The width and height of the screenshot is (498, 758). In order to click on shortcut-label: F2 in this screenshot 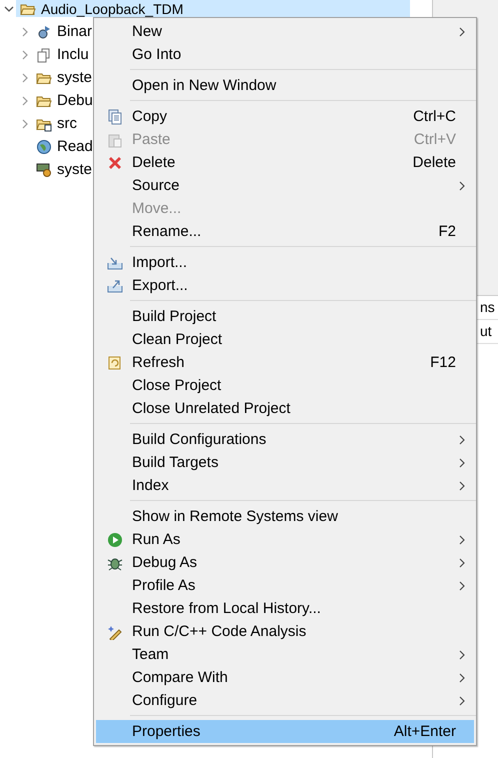, I will do `click(447, 231)`.